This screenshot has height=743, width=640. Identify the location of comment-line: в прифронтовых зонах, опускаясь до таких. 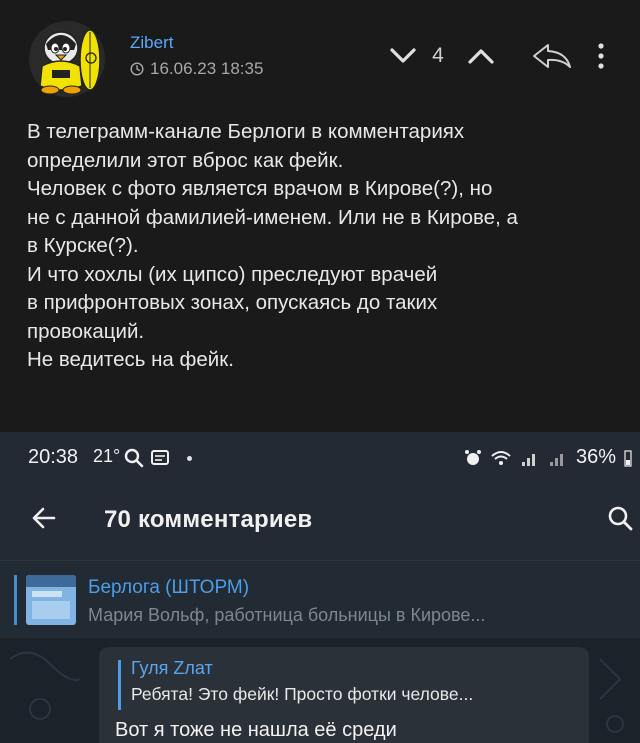
(232, 302).